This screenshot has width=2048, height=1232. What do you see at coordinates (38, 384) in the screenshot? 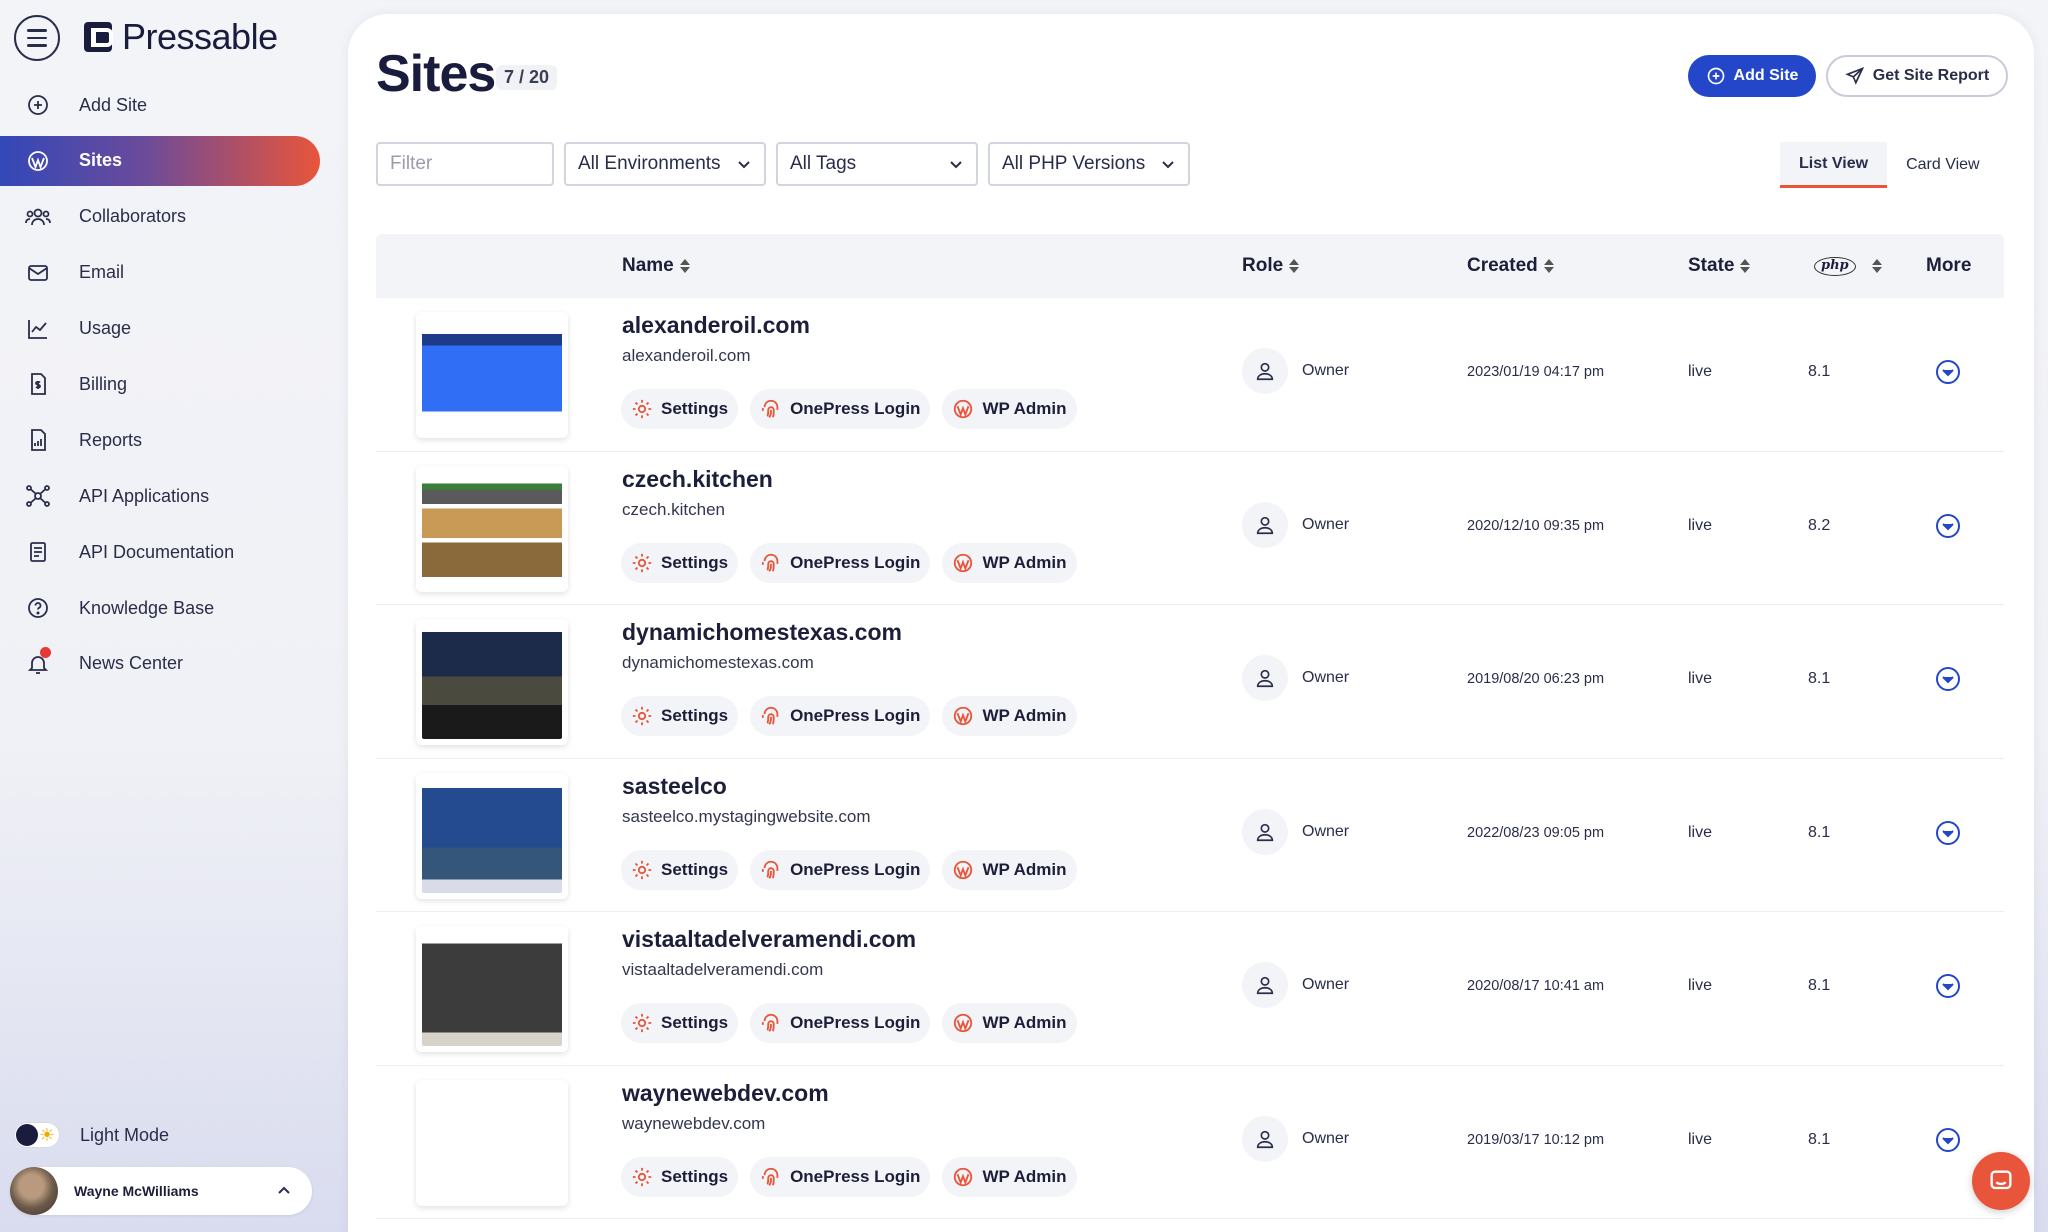
I see `billing-doc-icon` at bounding box center [38, 384].